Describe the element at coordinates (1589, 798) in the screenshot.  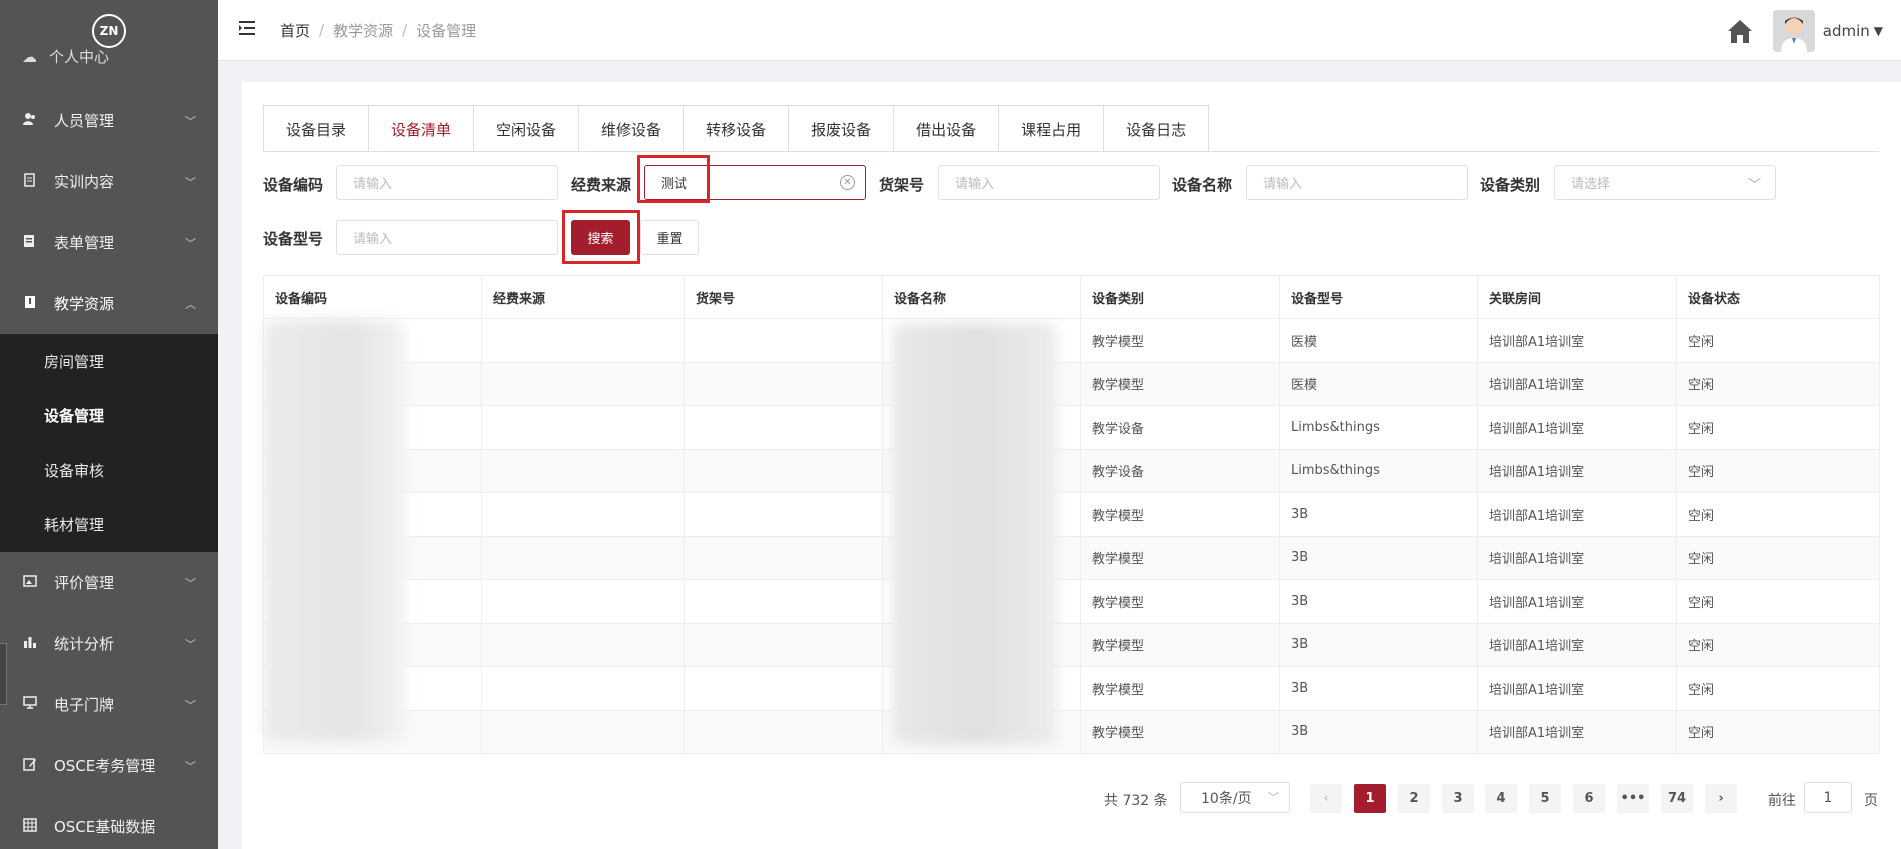
I see `page-button: 6` at that location.